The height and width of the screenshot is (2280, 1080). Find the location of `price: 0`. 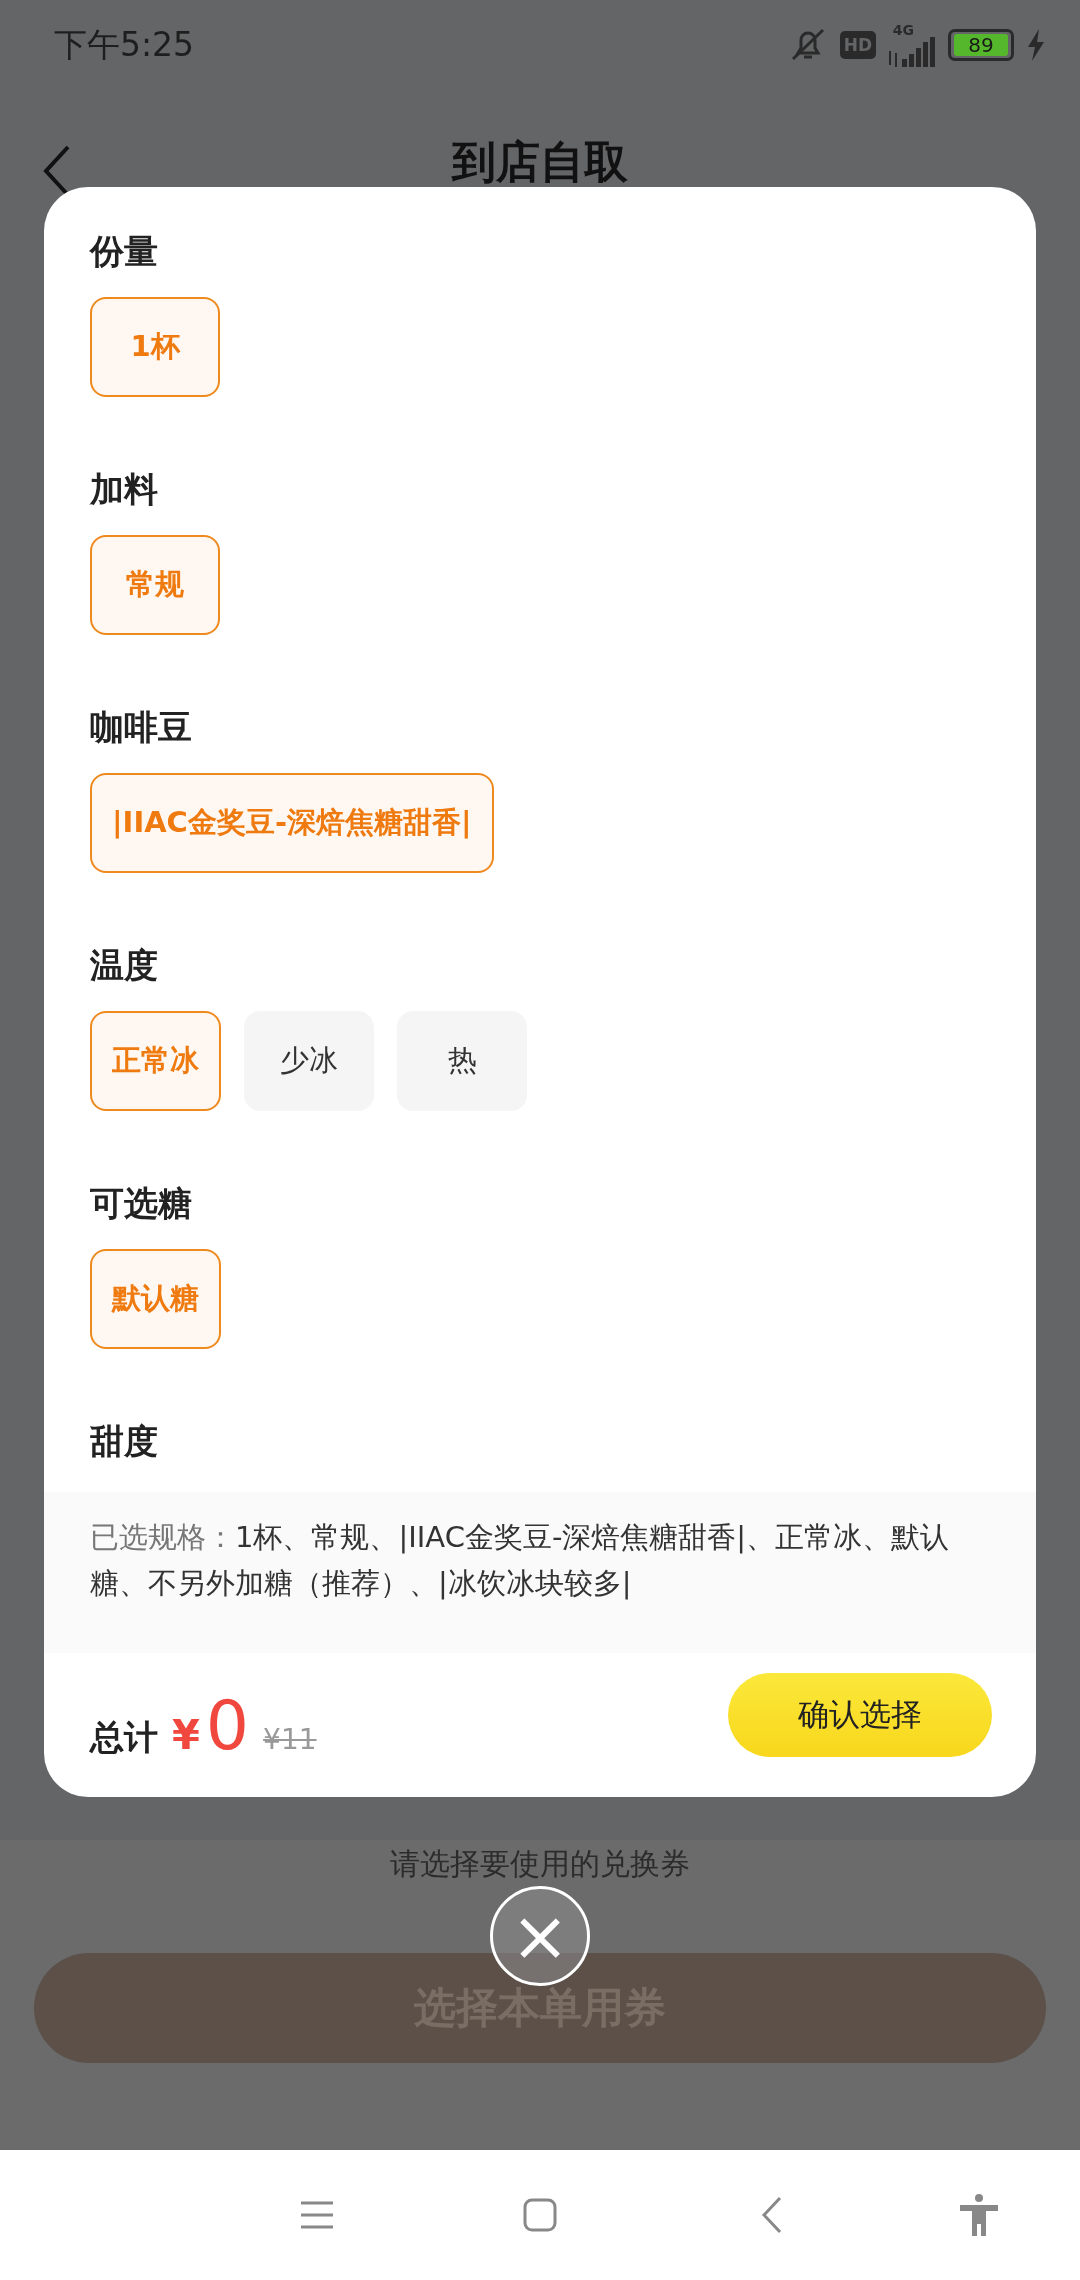

price: 0 is located at coordinates (227, 1725).